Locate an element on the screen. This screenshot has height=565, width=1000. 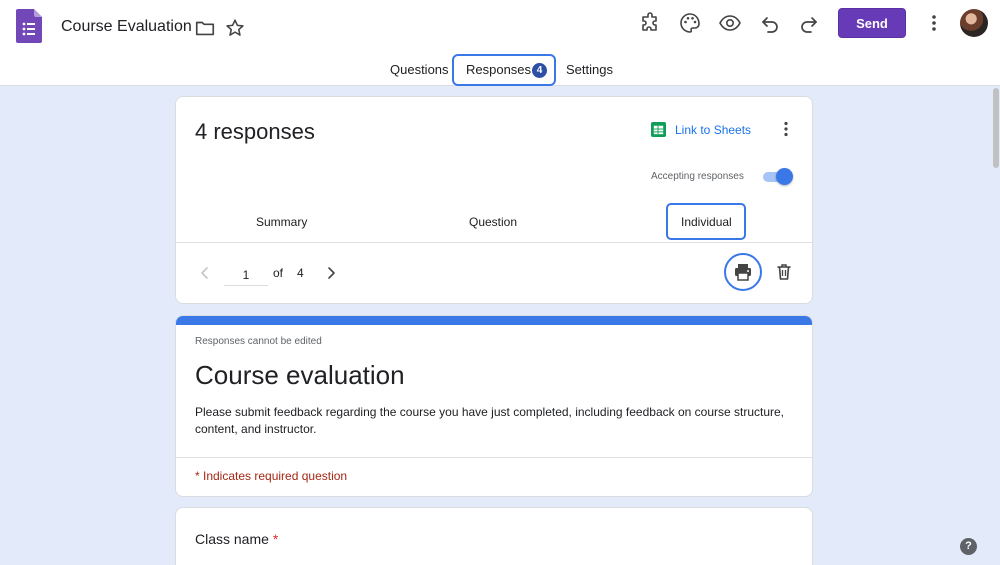
preview-eye-icon is located at coordinates (730, 23).